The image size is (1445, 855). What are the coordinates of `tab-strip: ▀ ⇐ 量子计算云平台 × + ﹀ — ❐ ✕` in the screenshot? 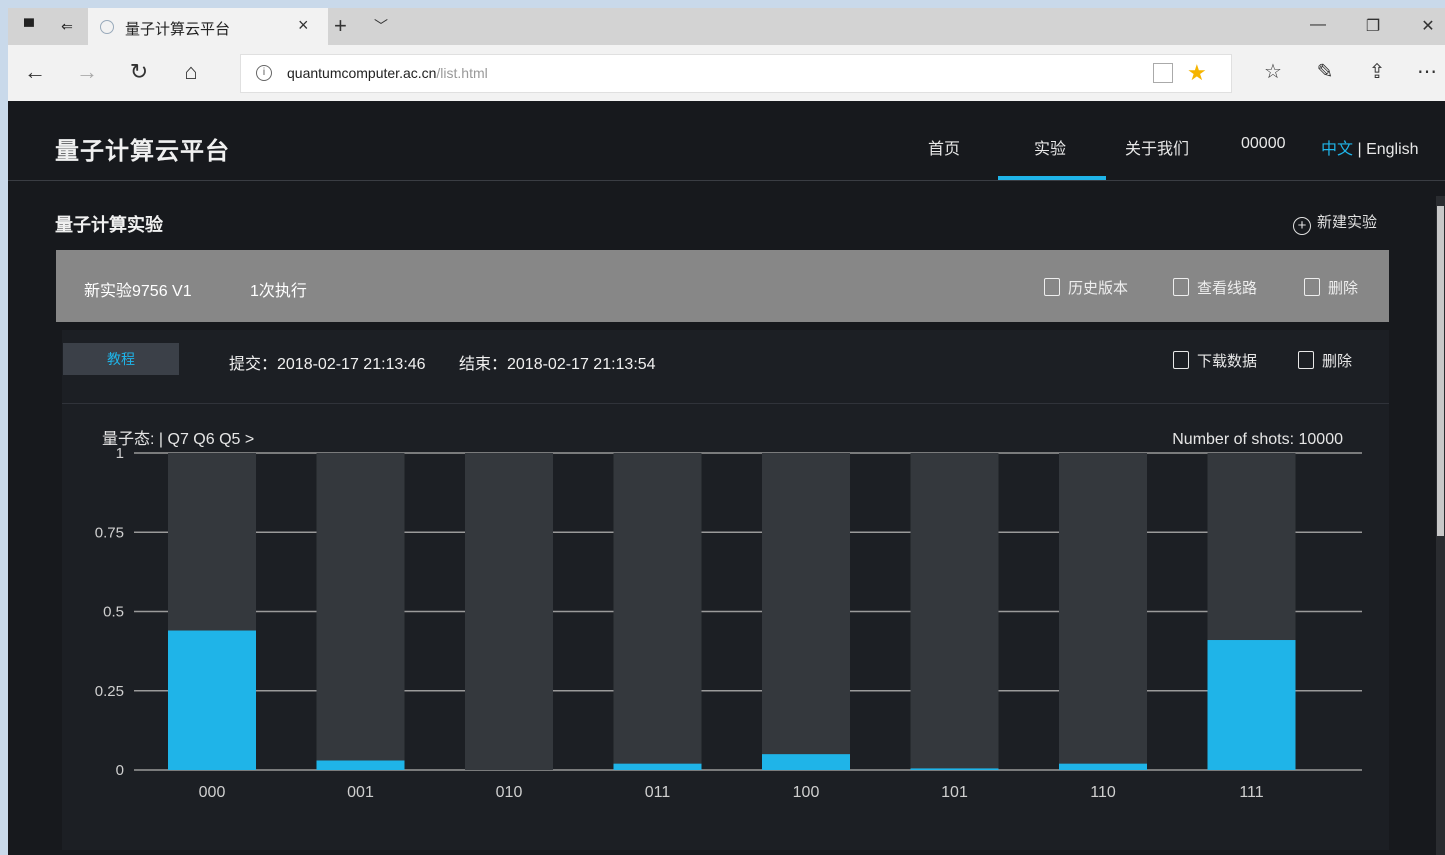 It's located at (726, 26).